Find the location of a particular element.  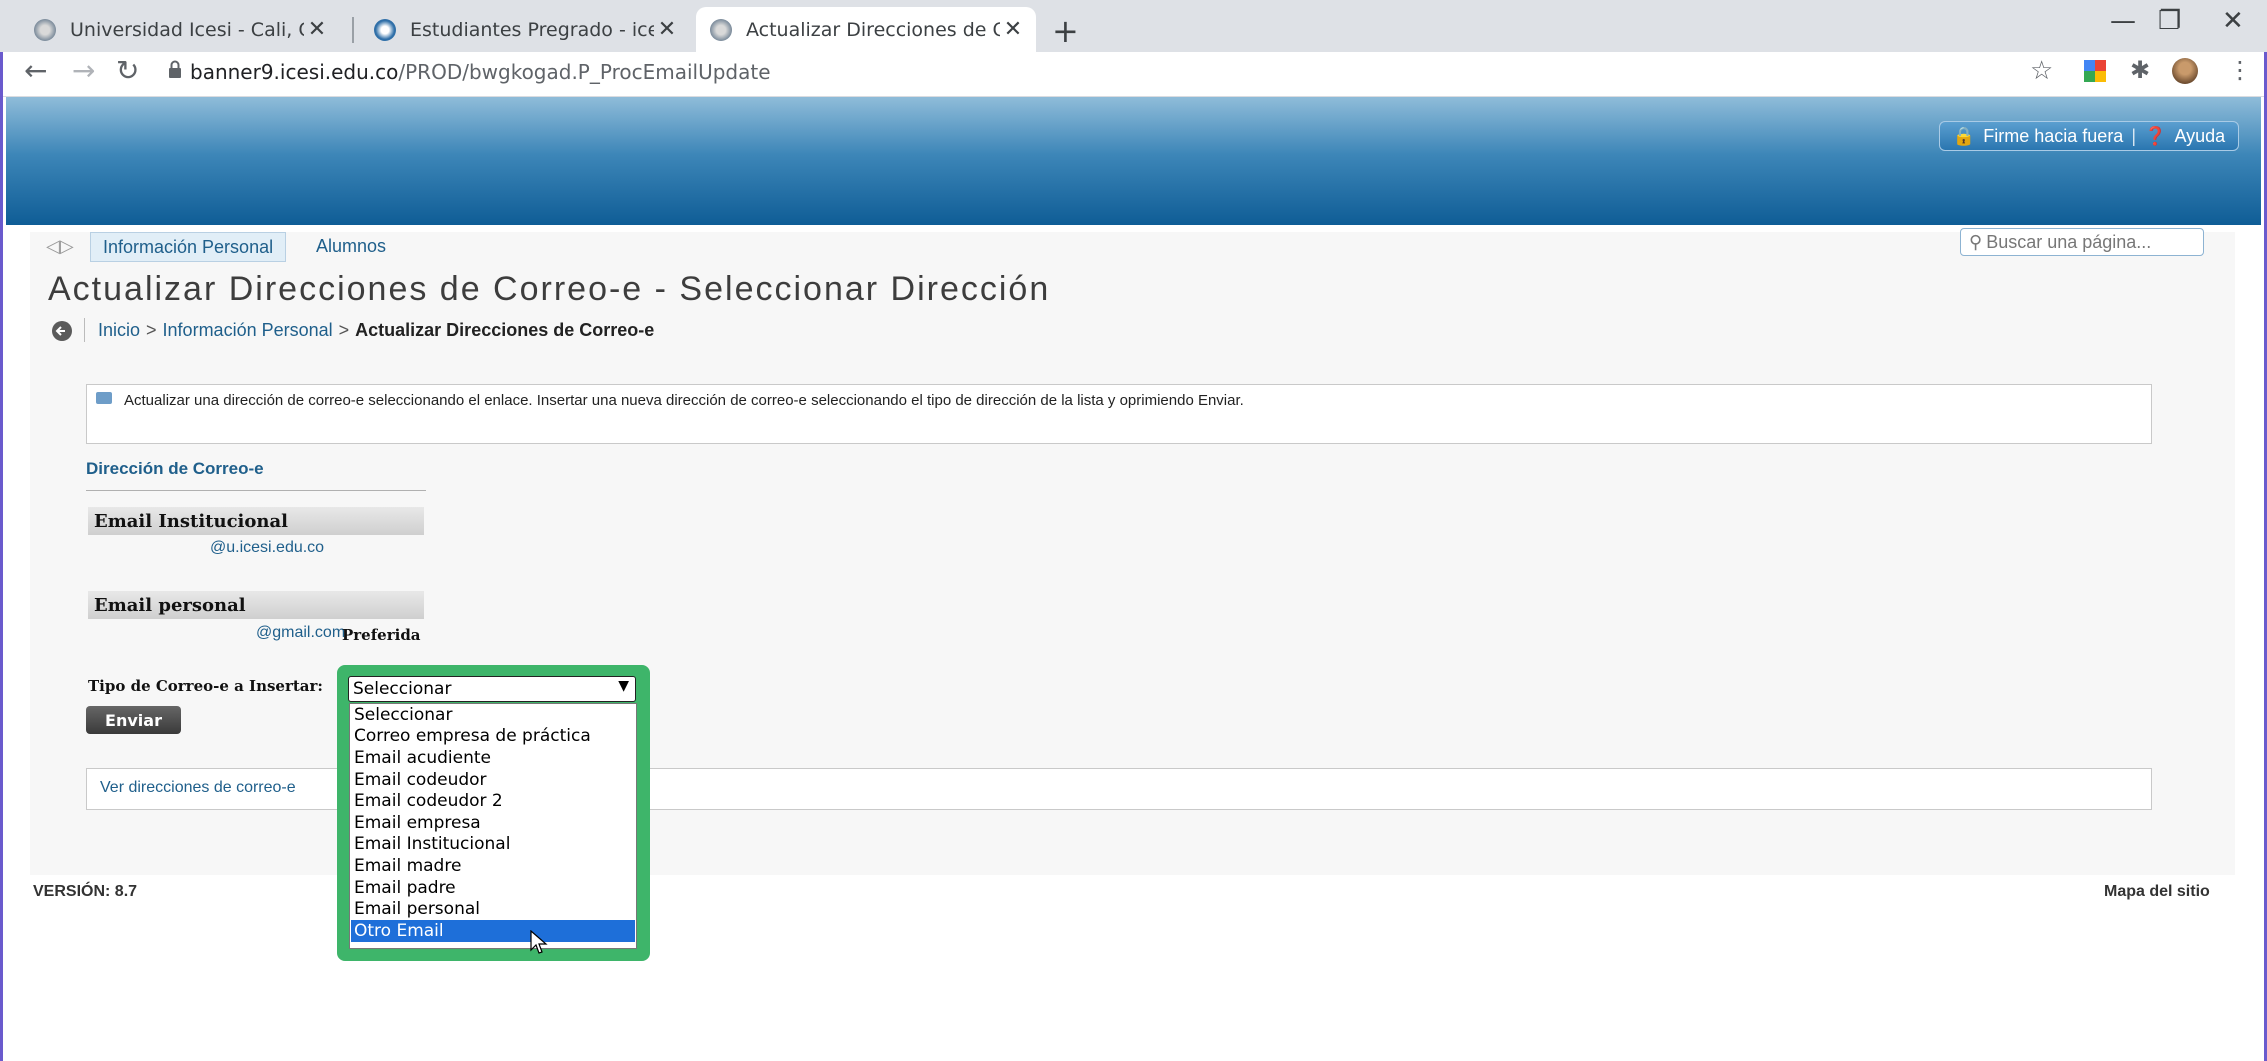

menu-dots-icon: ⋮ is located at coordinates (2240, 70).